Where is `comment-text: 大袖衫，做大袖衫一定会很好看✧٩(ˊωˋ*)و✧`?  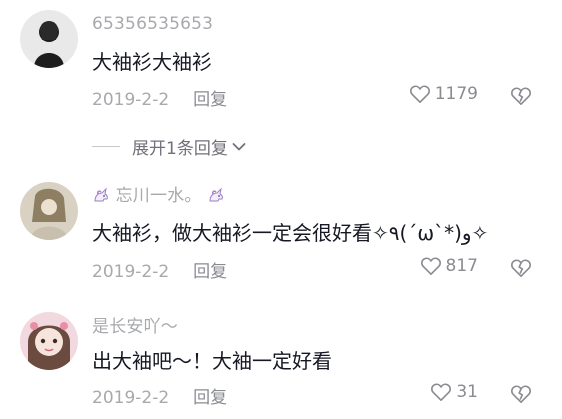 comment-text: 大袖衫，做大袖衫一定会很好看✧٩(ˊωˋ*)و✧ is located at coordinates (290, 233).